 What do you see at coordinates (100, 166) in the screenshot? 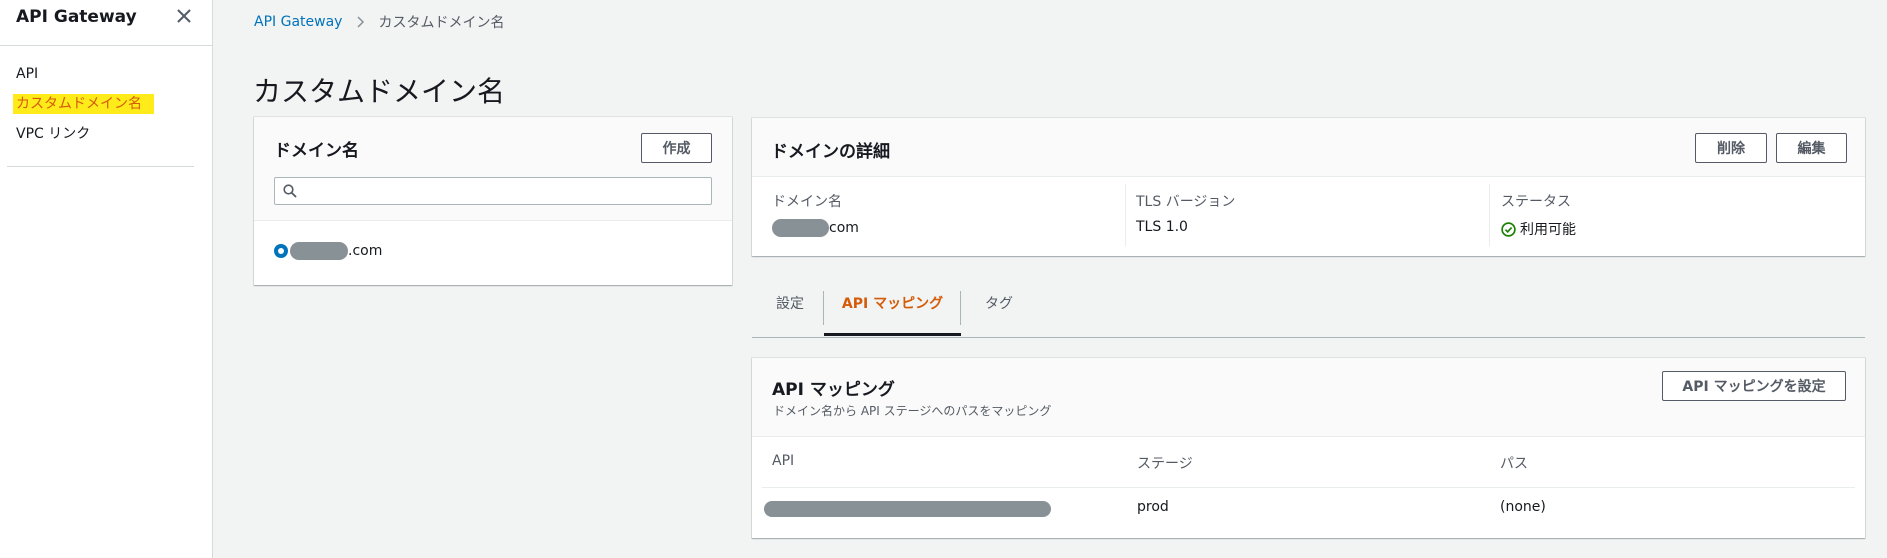
I see `sidebar-divider` at bounding box center [100, 166].